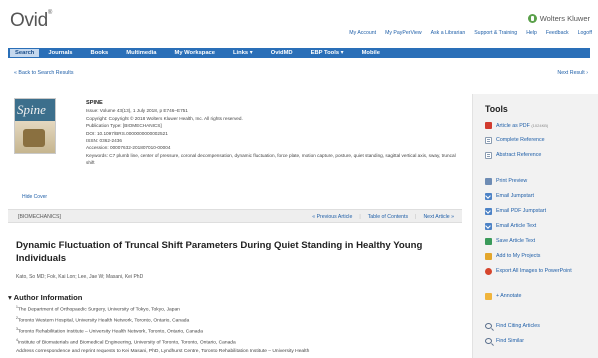 Image resolution: width=598 pixels, height=358 pixels. Describe the element at coordinates (558, 18) in the screenshot. I see `wolters-kluwer-brand: Wolters Kluwer` at that location.